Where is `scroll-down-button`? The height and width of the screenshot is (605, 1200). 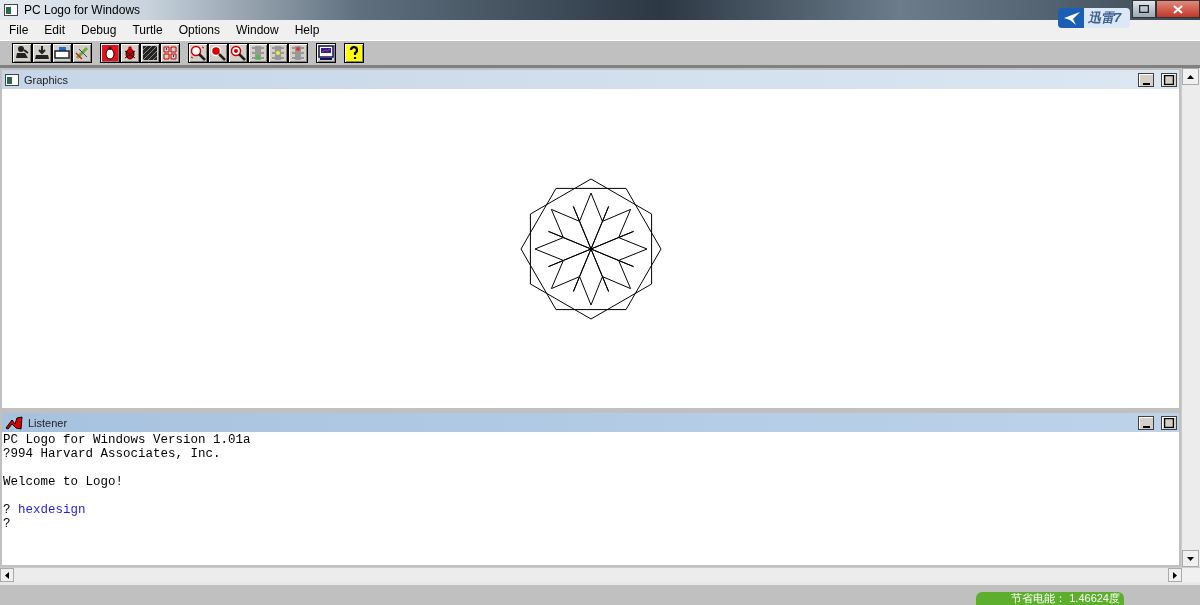
scroll-down-button is located at coordinates (1190, 558).